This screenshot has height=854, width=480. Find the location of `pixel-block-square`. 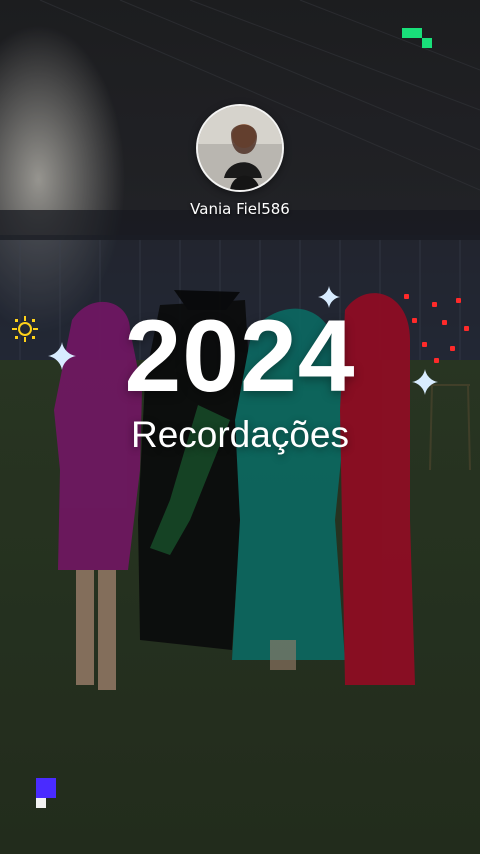

pixel-block-square is located at coordinates (46, 788).